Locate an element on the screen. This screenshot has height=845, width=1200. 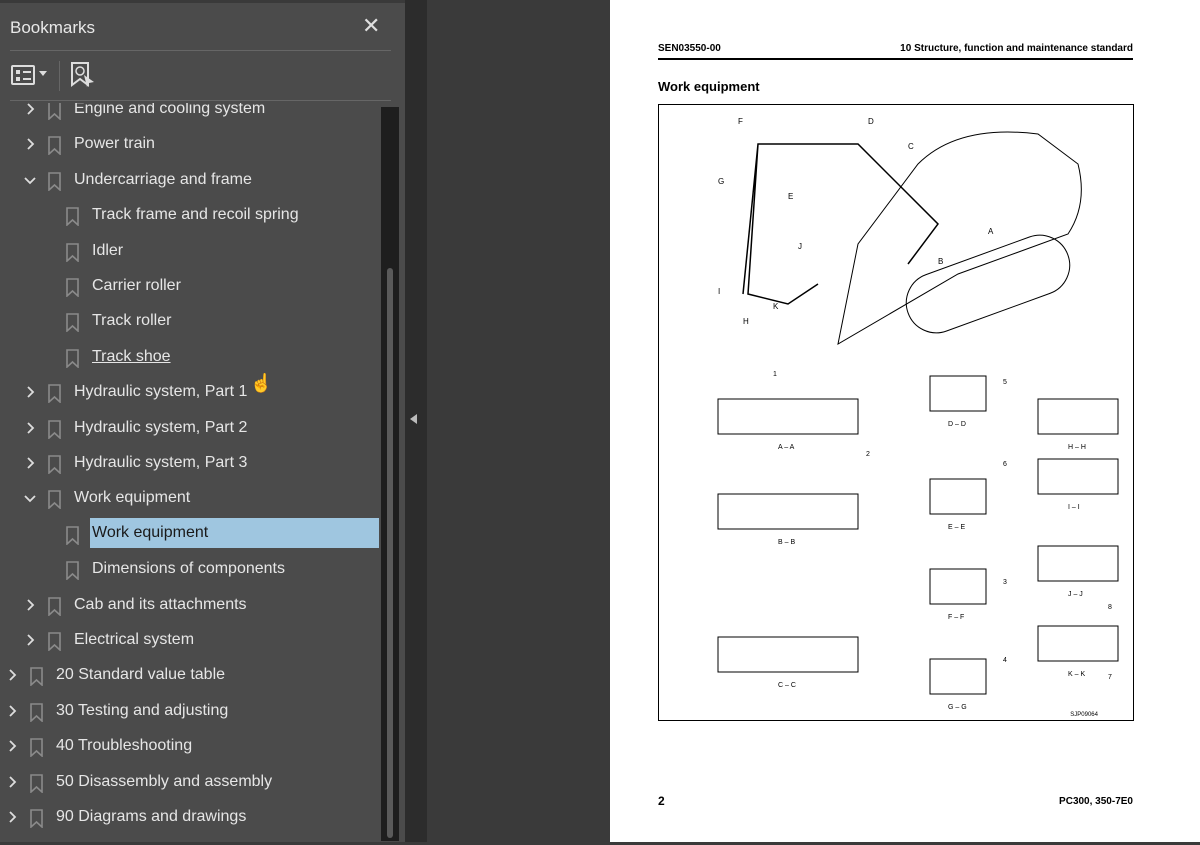
bookmark-item: Track frame and recoil spring is located at coordinates (190, 216).